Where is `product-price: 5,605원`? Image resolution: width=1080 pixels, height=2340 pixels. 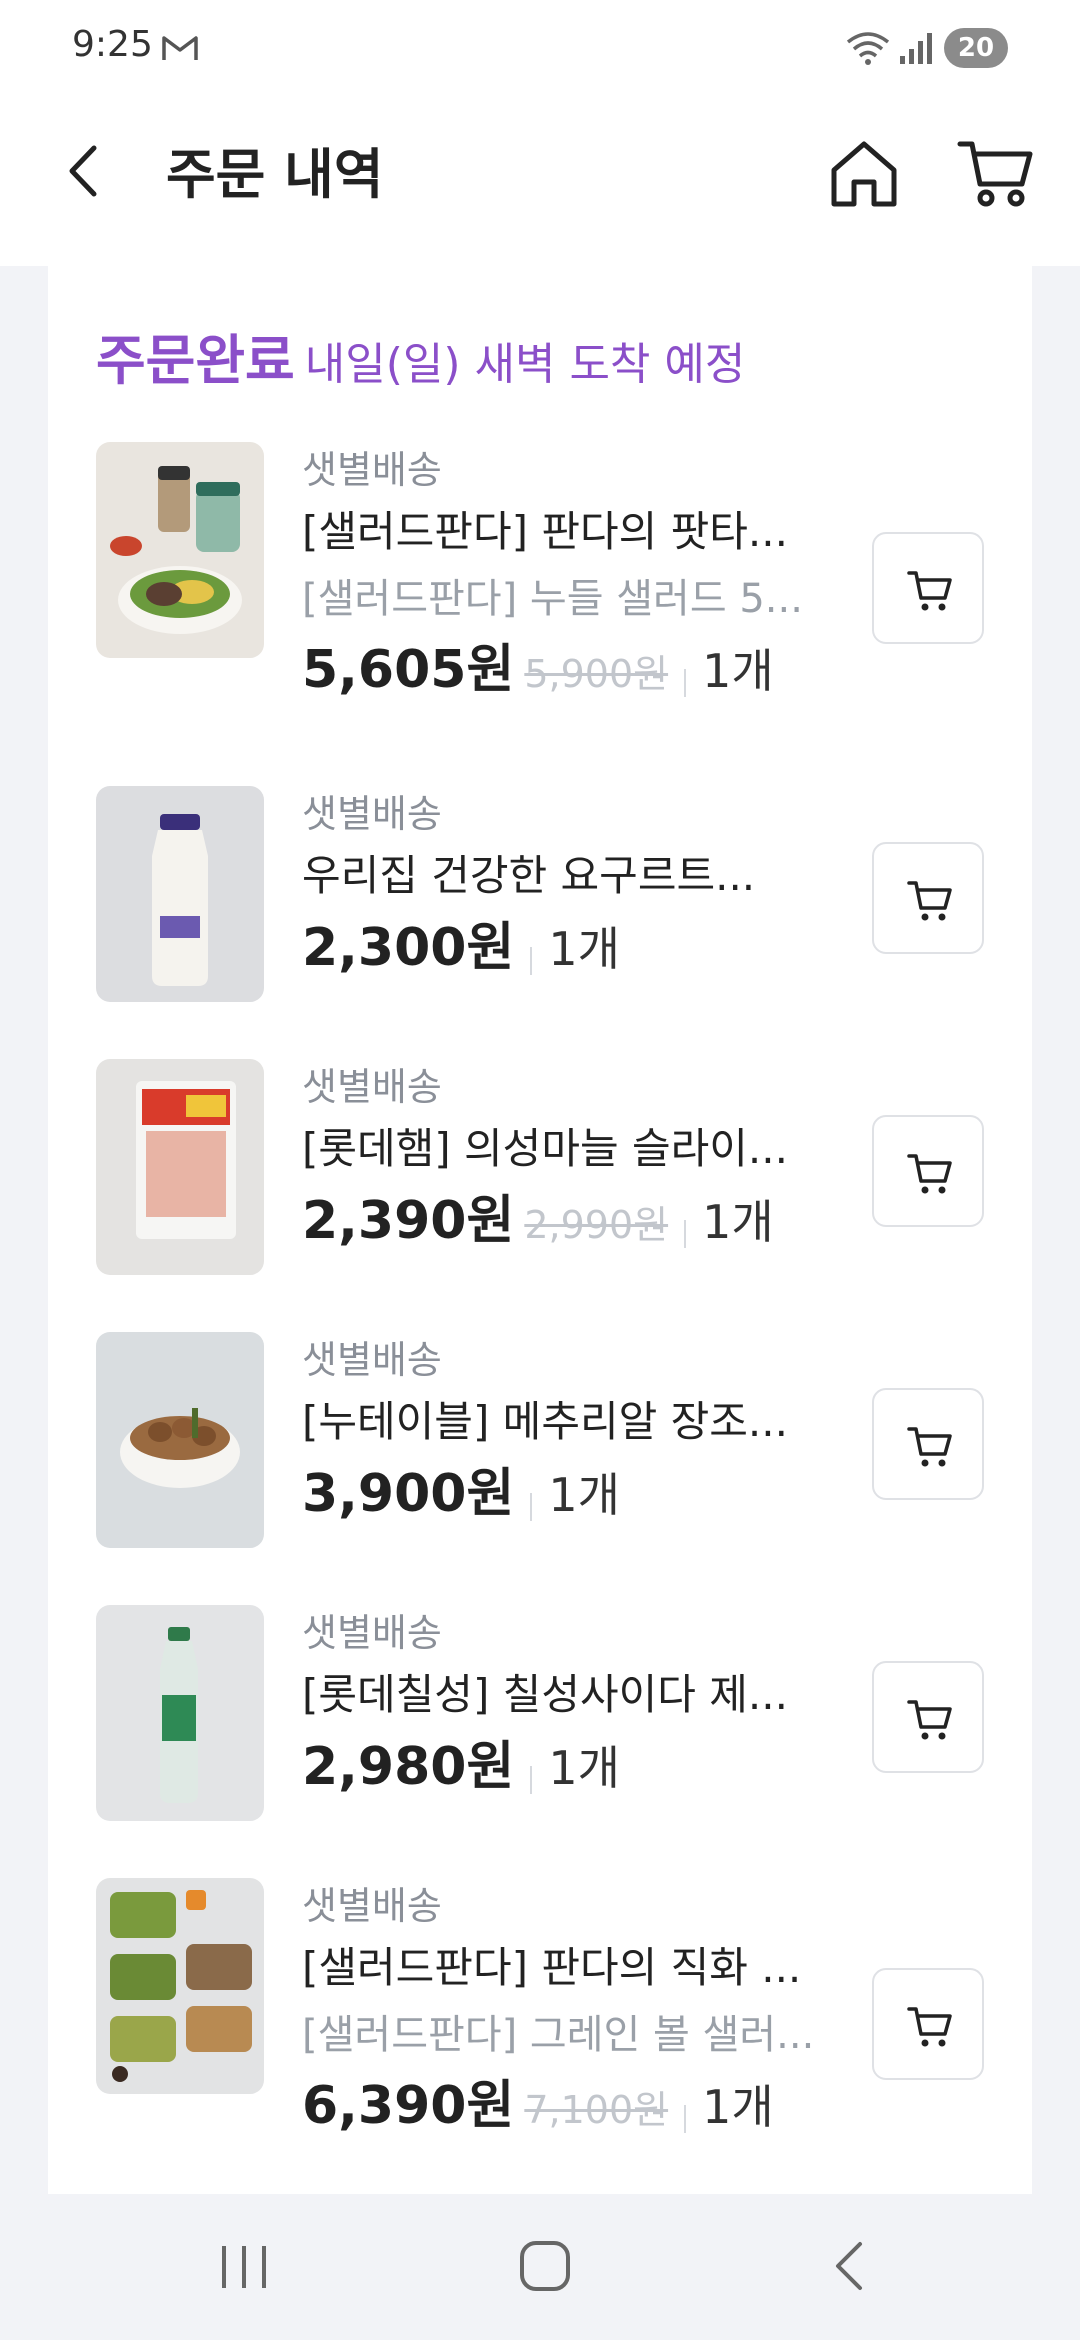 product-price: 5,605원 is located at coordinates (408, 670).